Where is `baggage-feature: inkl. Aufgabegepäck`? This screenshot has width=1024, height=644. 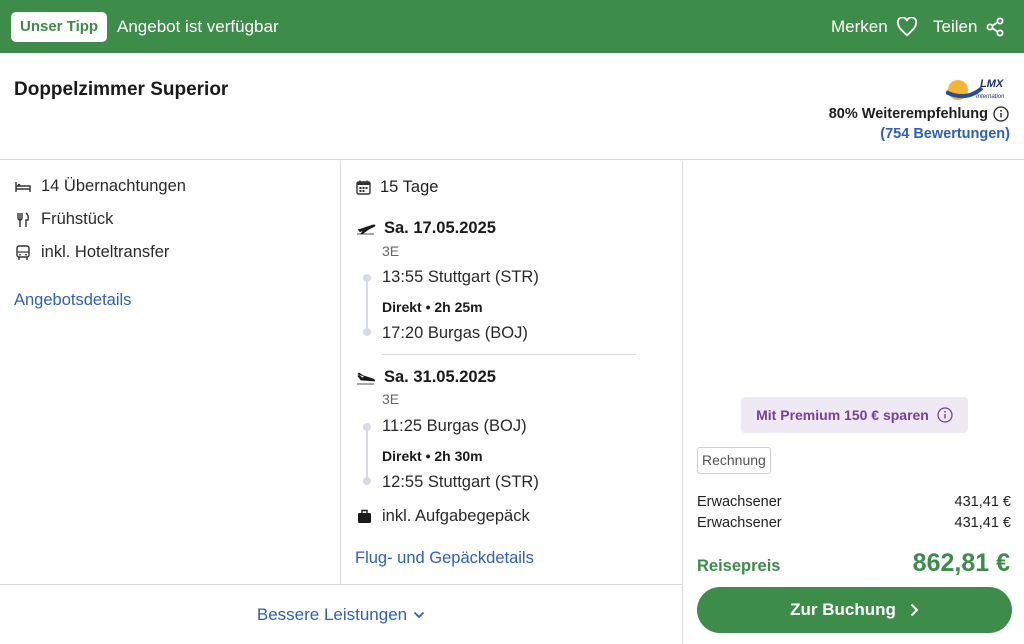
baggage-feature: inkl. Aufgabegepäck is located at coordinates (443, 516).